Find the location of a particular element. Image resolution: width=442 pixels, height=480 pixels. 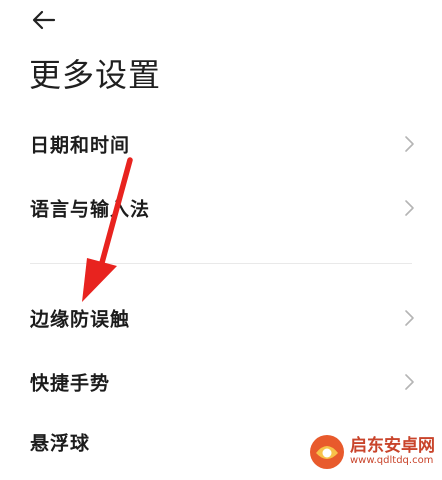

settings-item-floating-ball: 悬浮球 is located at coordinates (221, 442).